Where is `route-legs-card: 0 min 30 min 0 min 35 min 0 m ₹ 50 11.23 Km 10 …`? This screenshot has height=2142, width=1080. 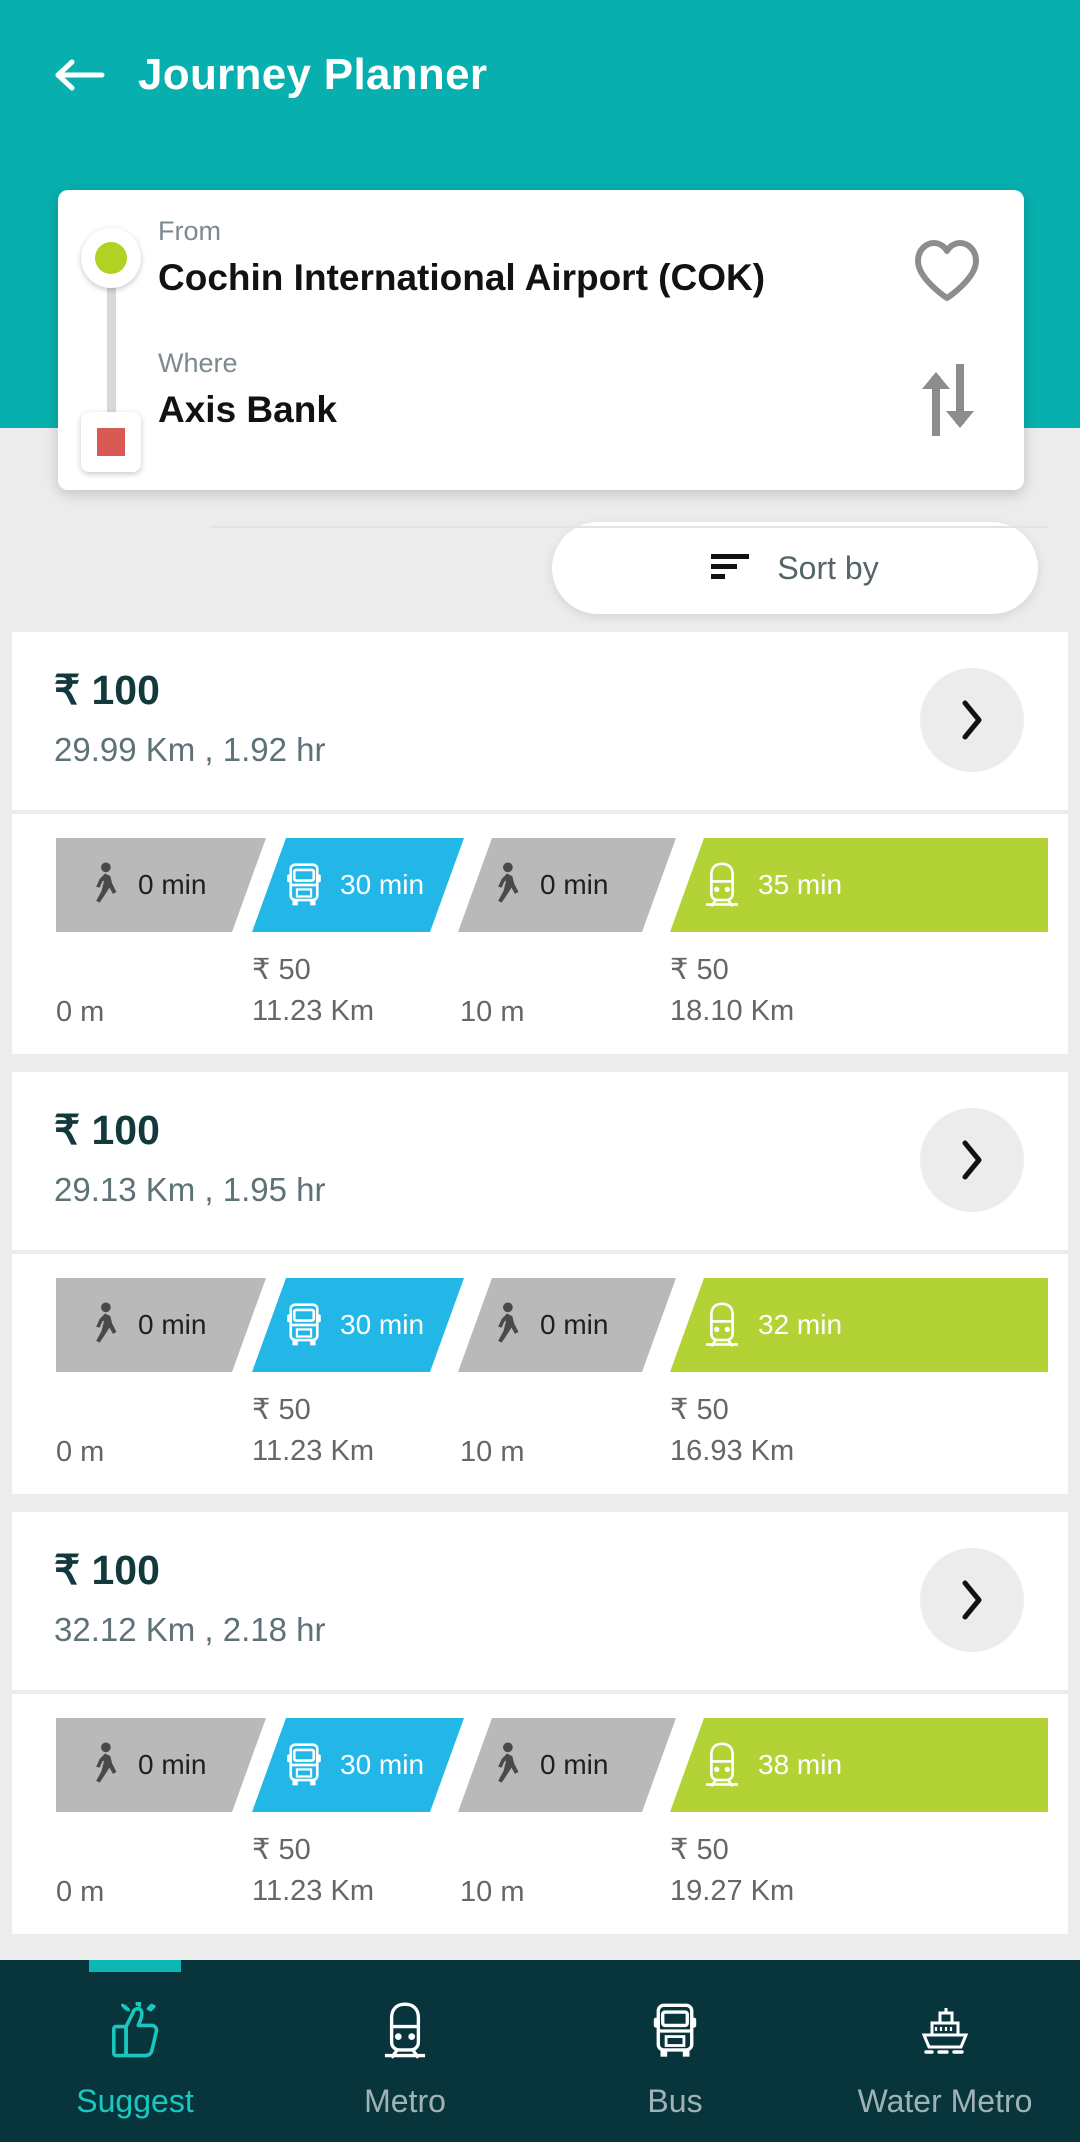 route-legs-card: 0 min 30 min 0 min 35 min 0 m ₹ 50 11.23 Km 10 … is located at coordinates (540, 934).